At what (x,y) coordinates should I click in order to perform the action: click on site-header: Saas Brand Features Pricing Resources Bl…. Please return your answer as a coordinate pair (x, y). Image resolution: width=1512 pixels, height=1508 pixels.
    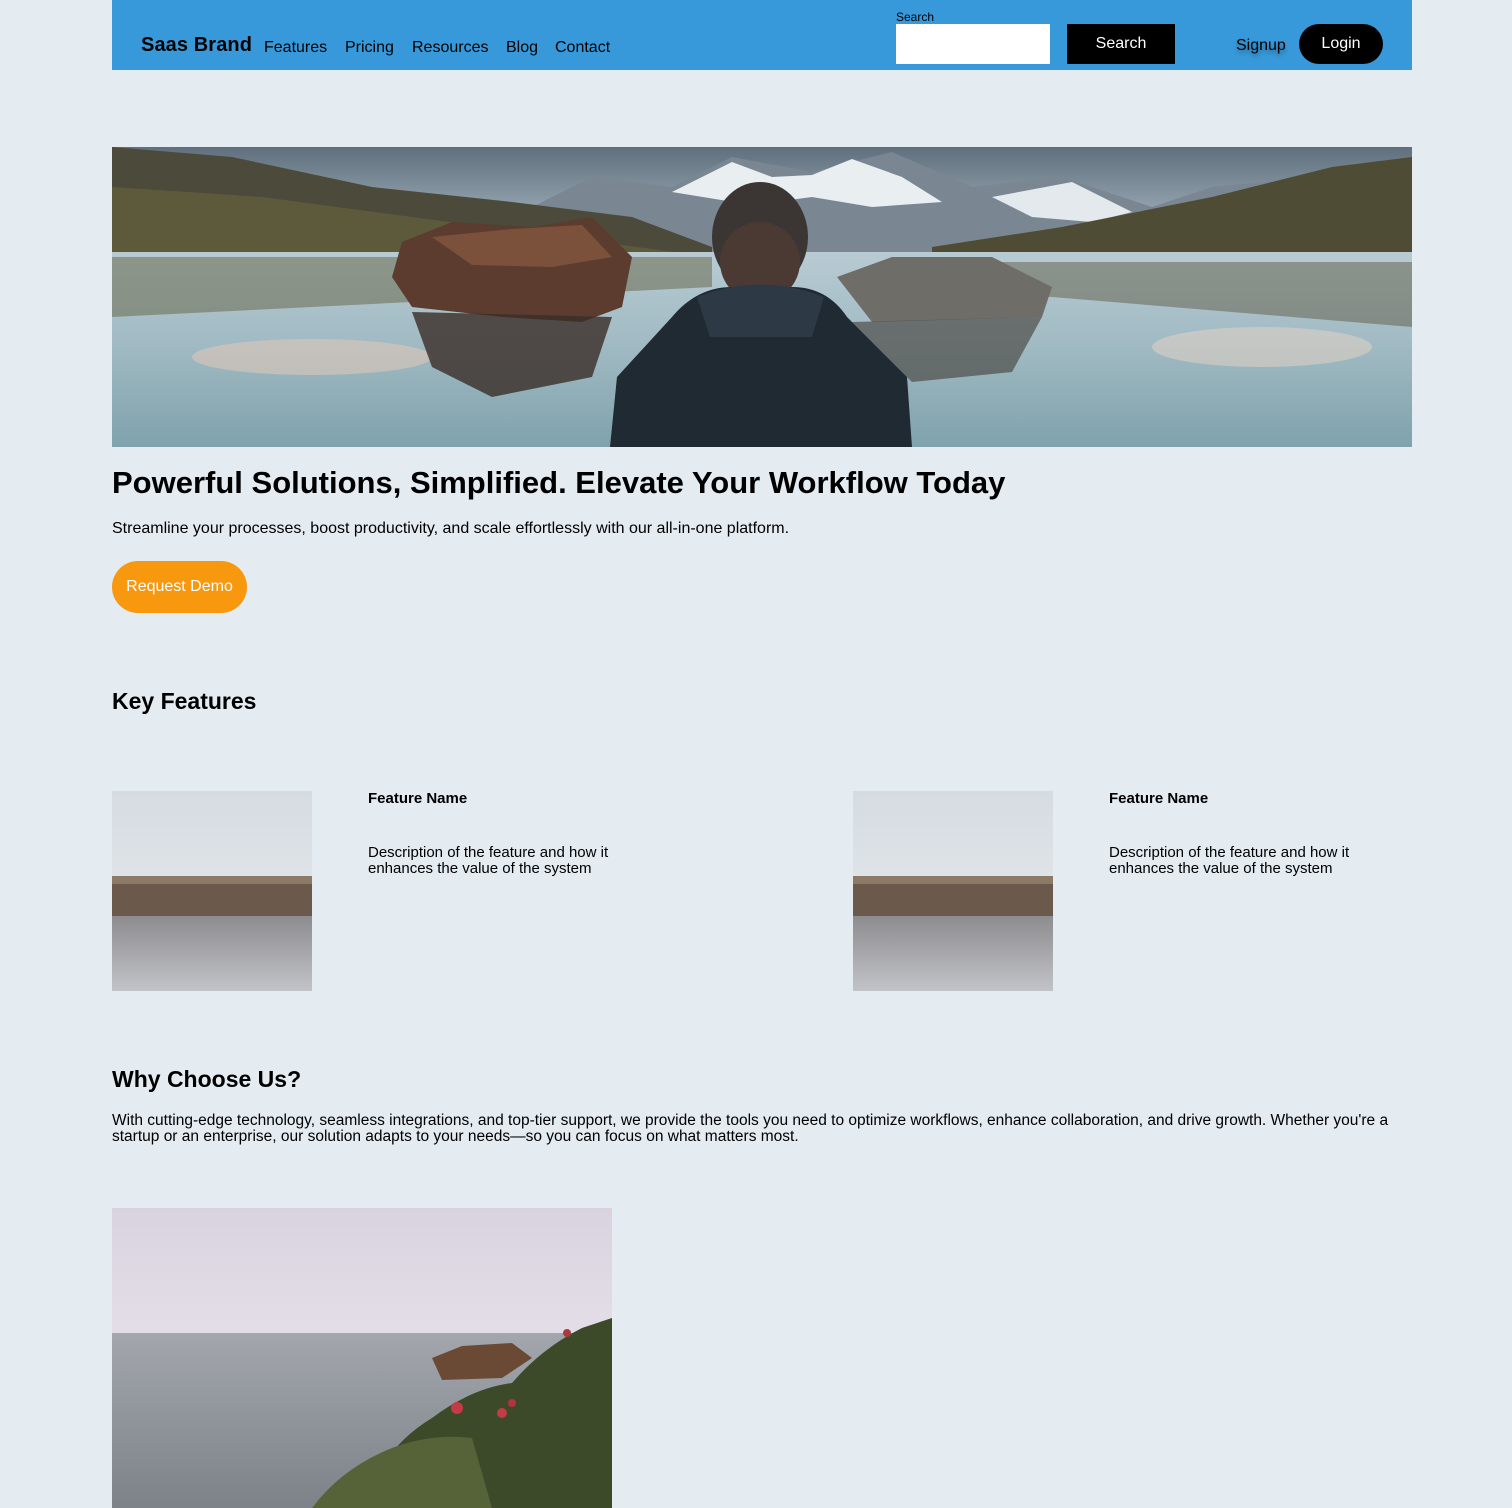
    Looking at the image, I should click on (762, 35).